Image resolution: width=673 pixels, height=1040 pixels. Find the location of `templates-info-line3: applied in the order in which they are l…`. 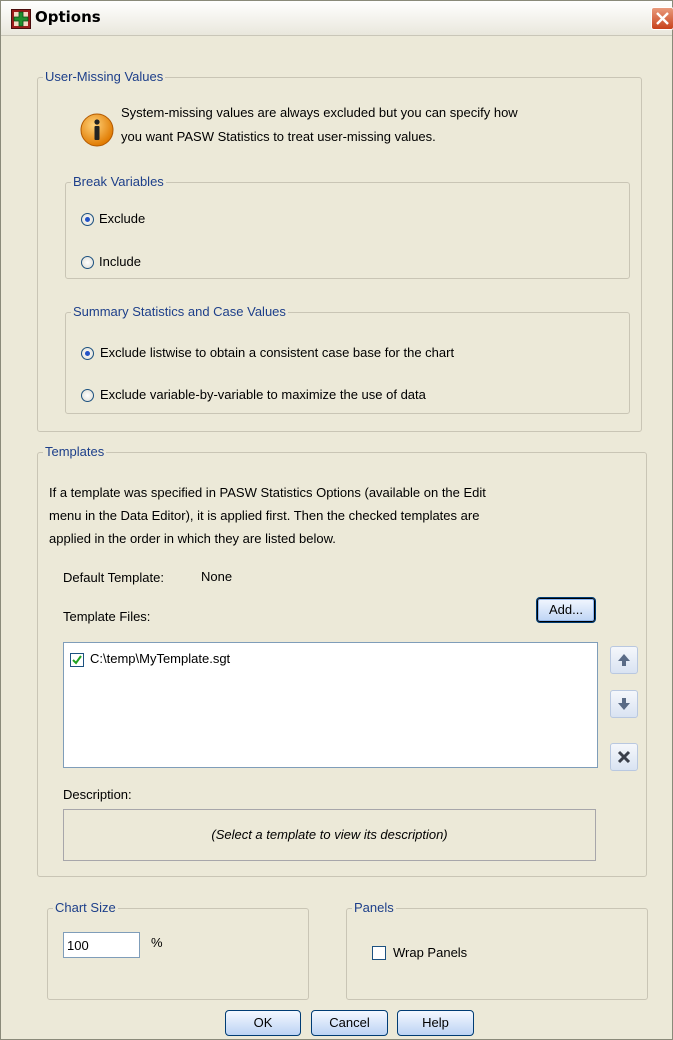

templates-info-line3: applied in the order in which they are l… is located at coordinates (192, 538).